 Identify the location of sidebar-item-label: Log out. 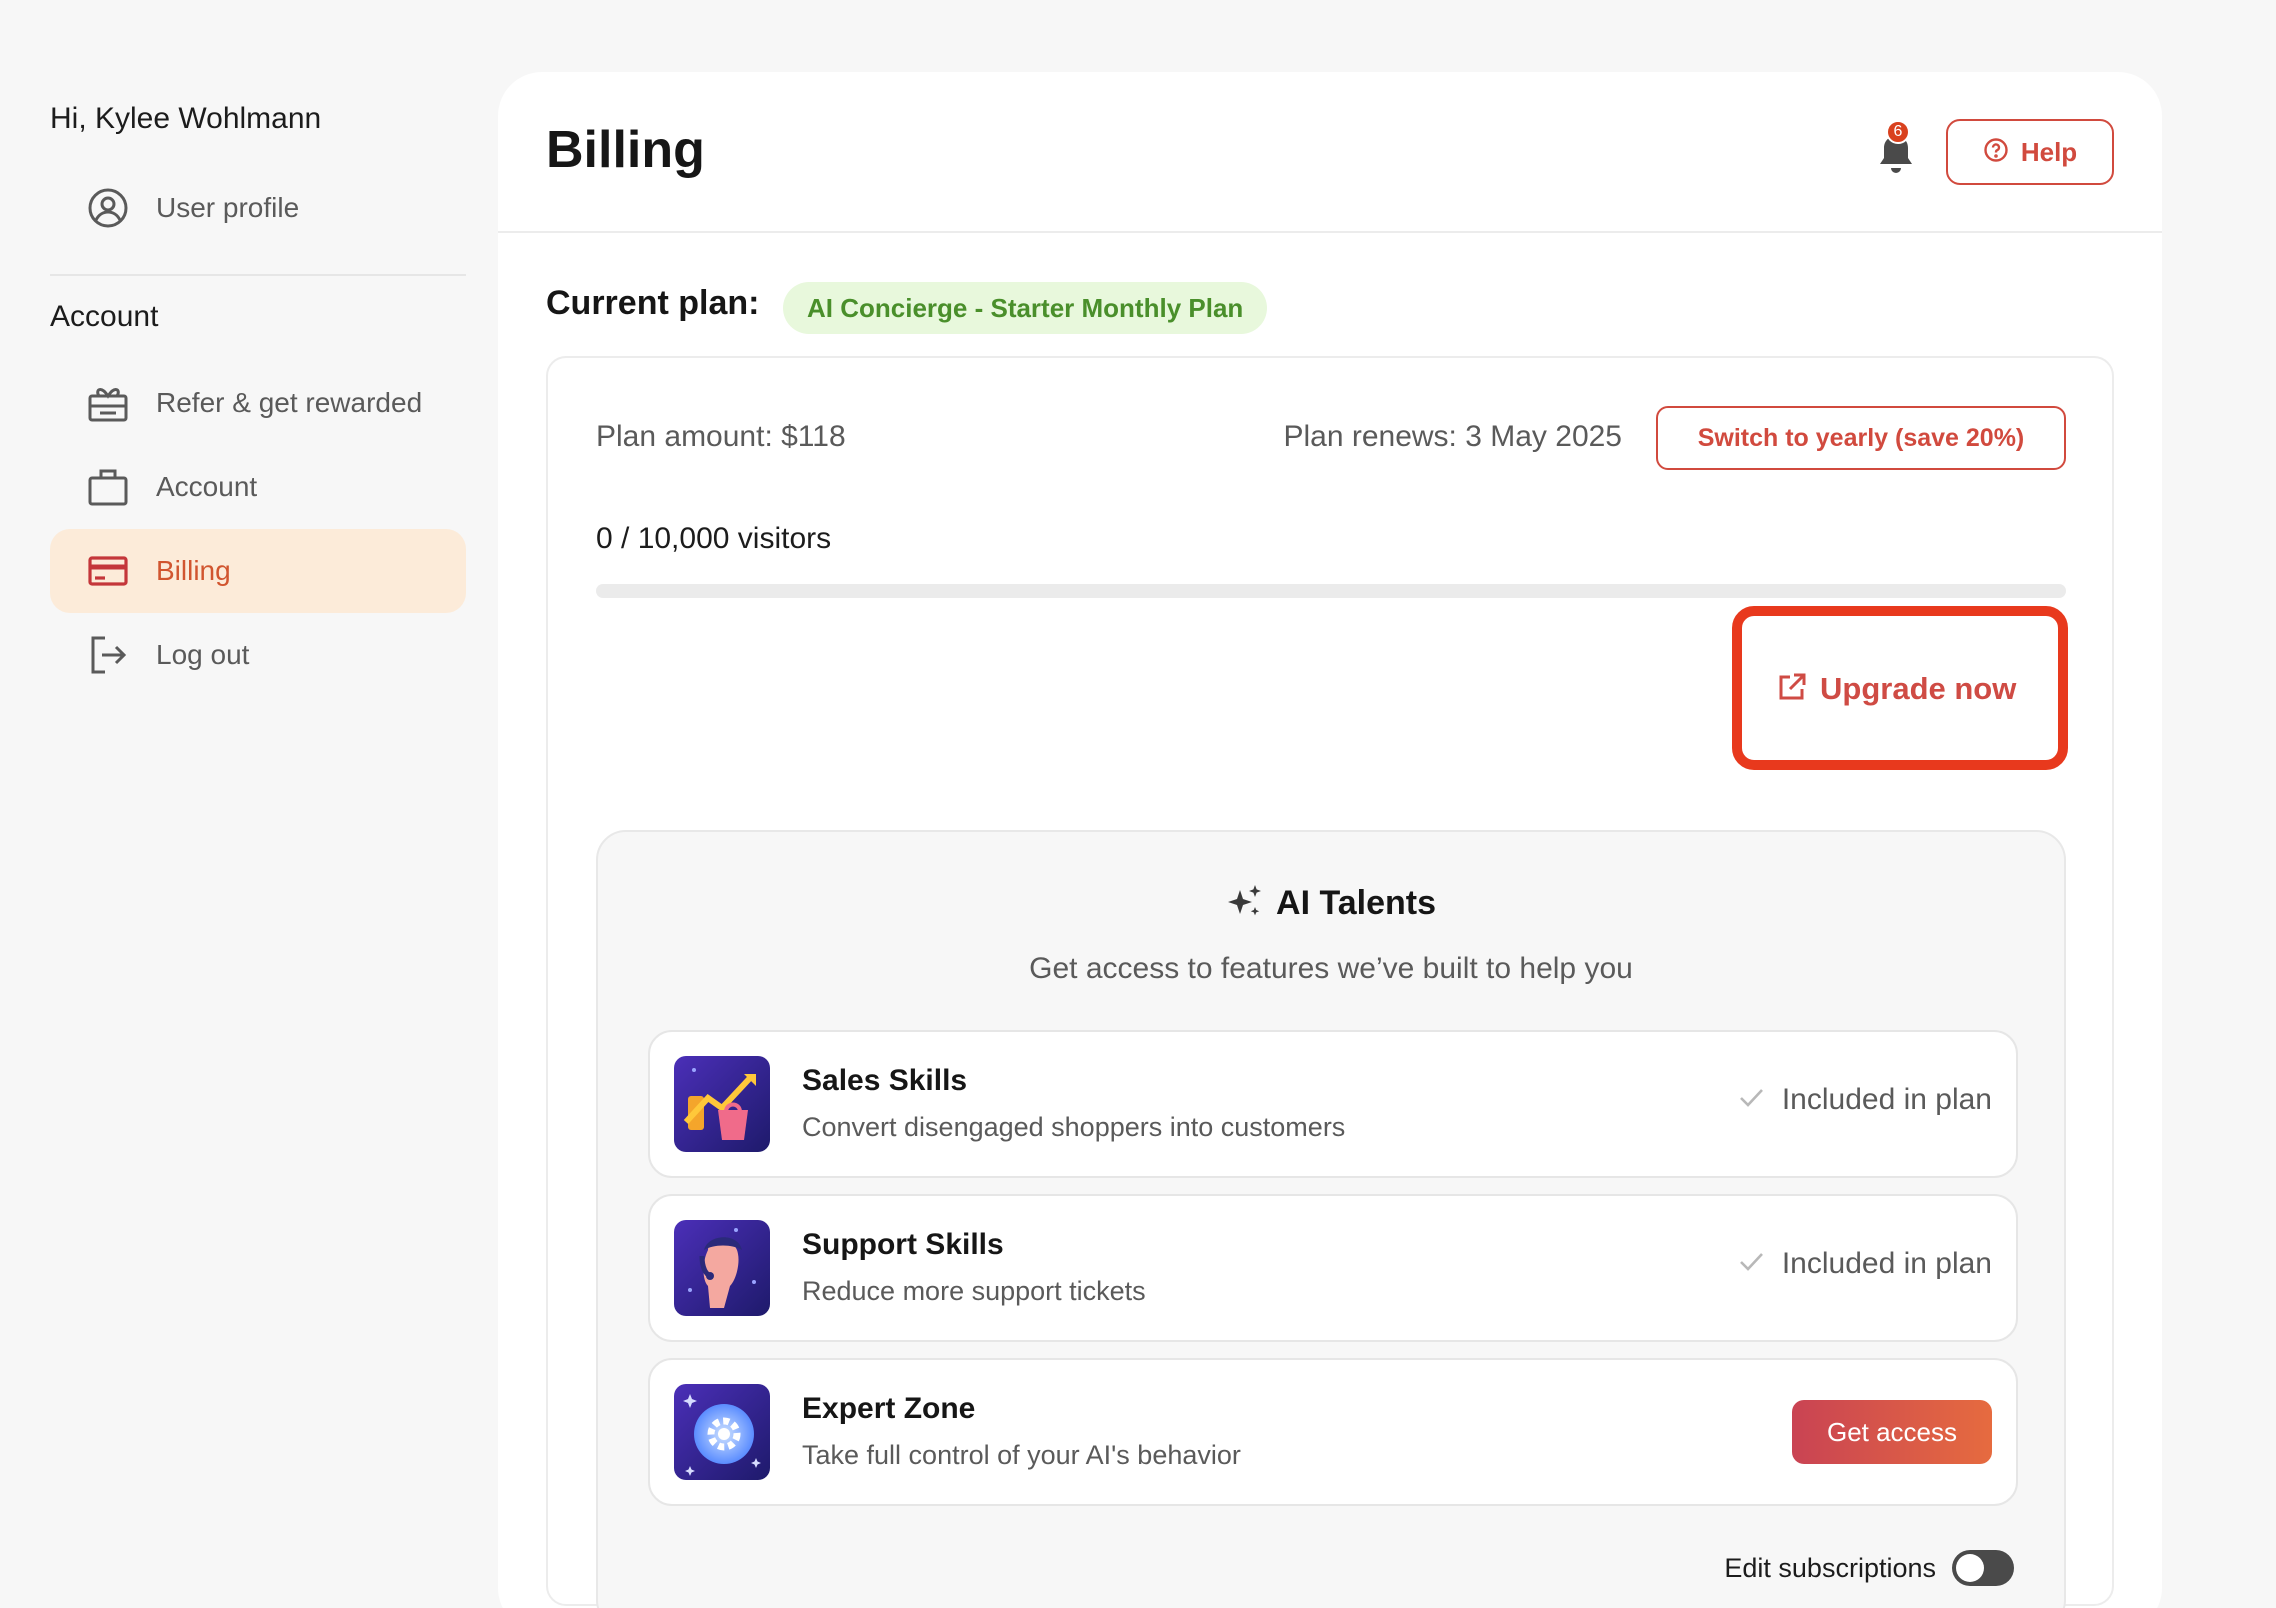
(203, 654).